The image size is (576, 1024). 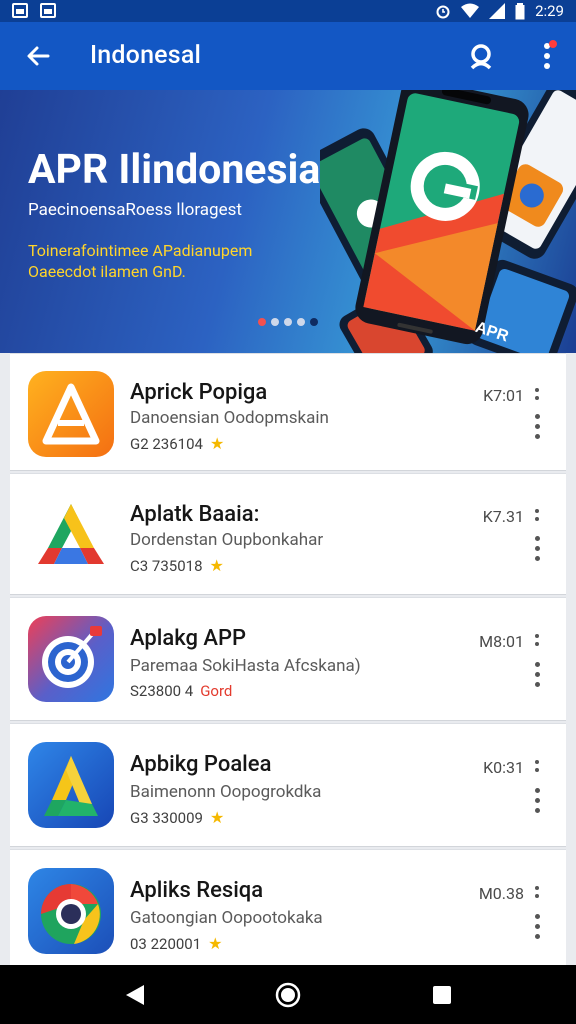 I want to click on app-meta: S23800 4 Gord, so click(x=181, y=691).